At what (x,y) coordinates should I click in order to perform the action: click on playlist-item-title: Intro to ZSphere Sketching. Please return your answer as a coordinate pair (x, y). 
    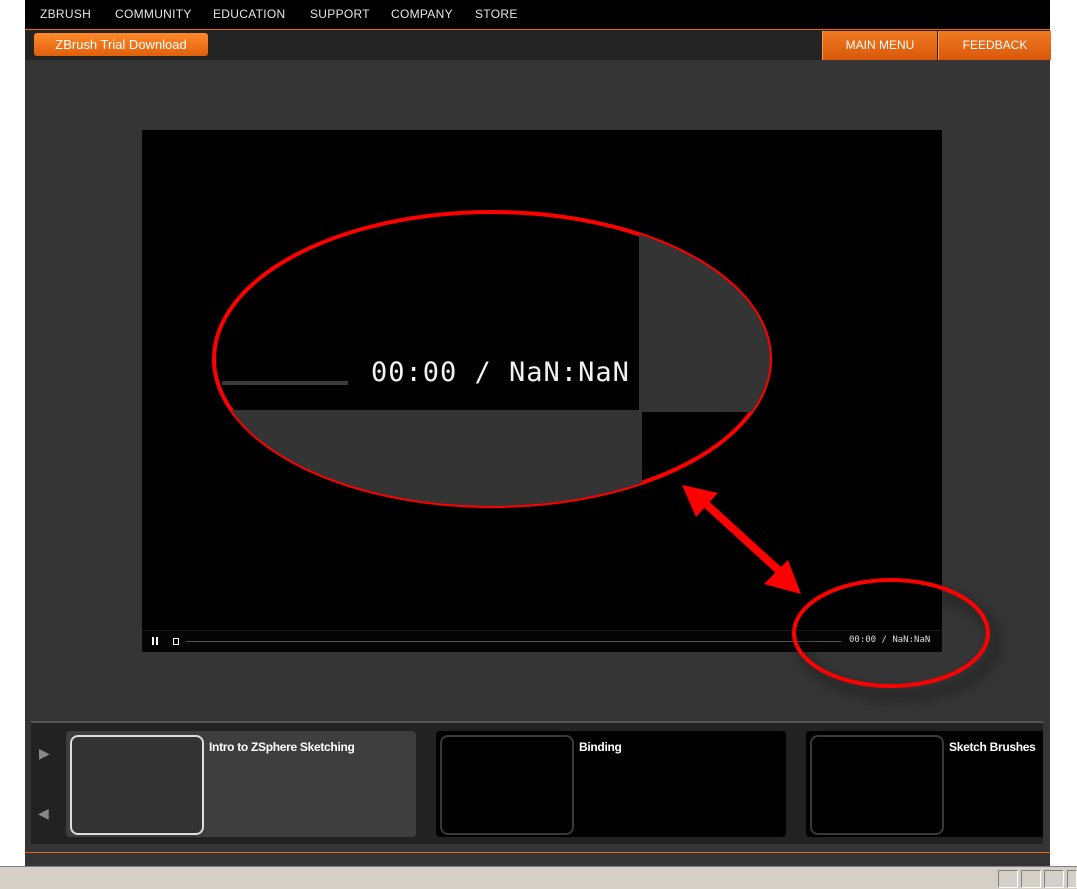
    Looking at the image, I should click on (282, 747).